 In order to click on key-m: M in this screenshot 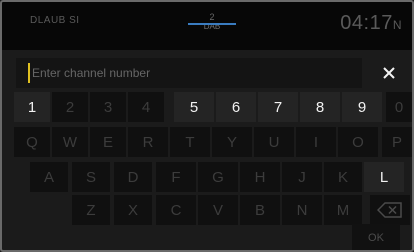, I will do `click(343, 210)`.